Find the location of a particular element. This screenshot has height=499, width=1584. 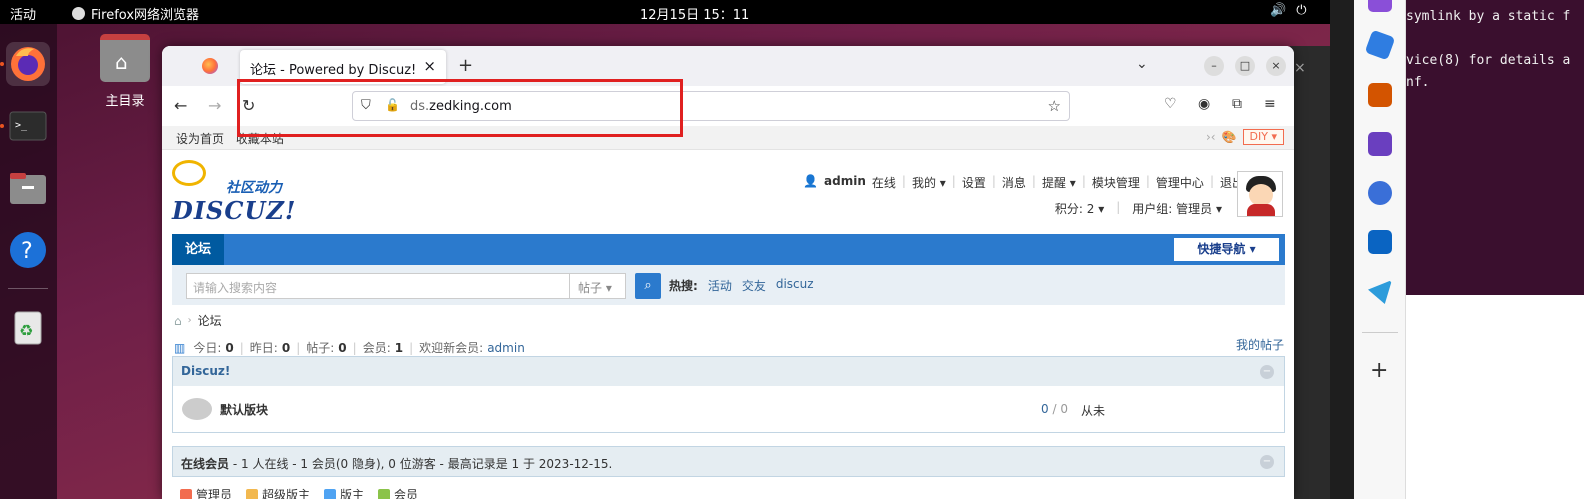

power-icon: ⏻ is located at coordinates (1301, 10).